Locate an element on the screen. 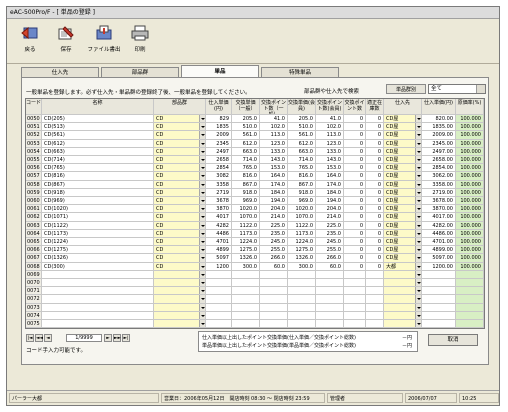  price-general-cell: 663.0 is located at coordinates (246, 151).